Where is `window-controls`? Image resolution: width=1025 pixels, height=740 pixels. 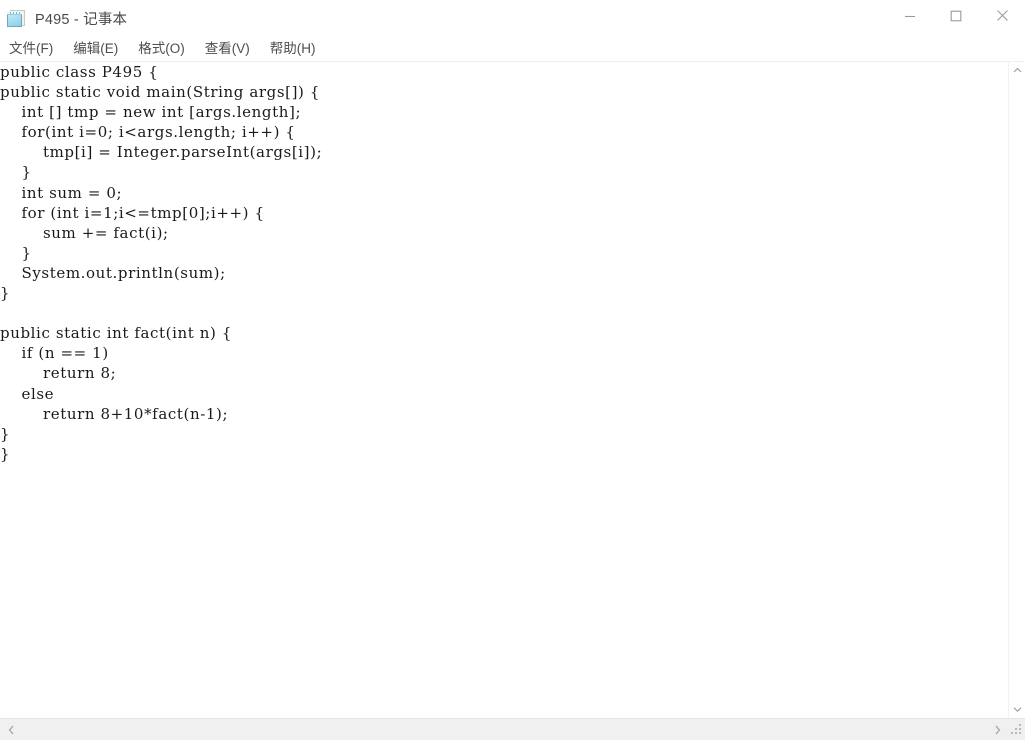 window-controls is located at coordinates (956, 18).